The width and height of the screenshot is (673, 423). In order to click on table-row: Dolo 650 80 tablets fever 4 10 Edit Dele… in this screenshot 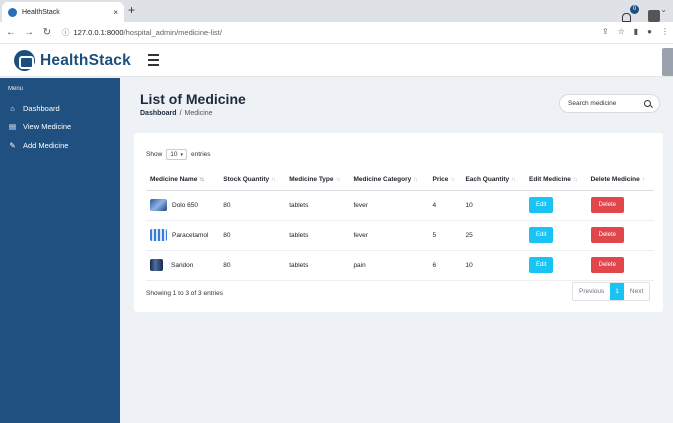, I will do `click(400, 205)`.